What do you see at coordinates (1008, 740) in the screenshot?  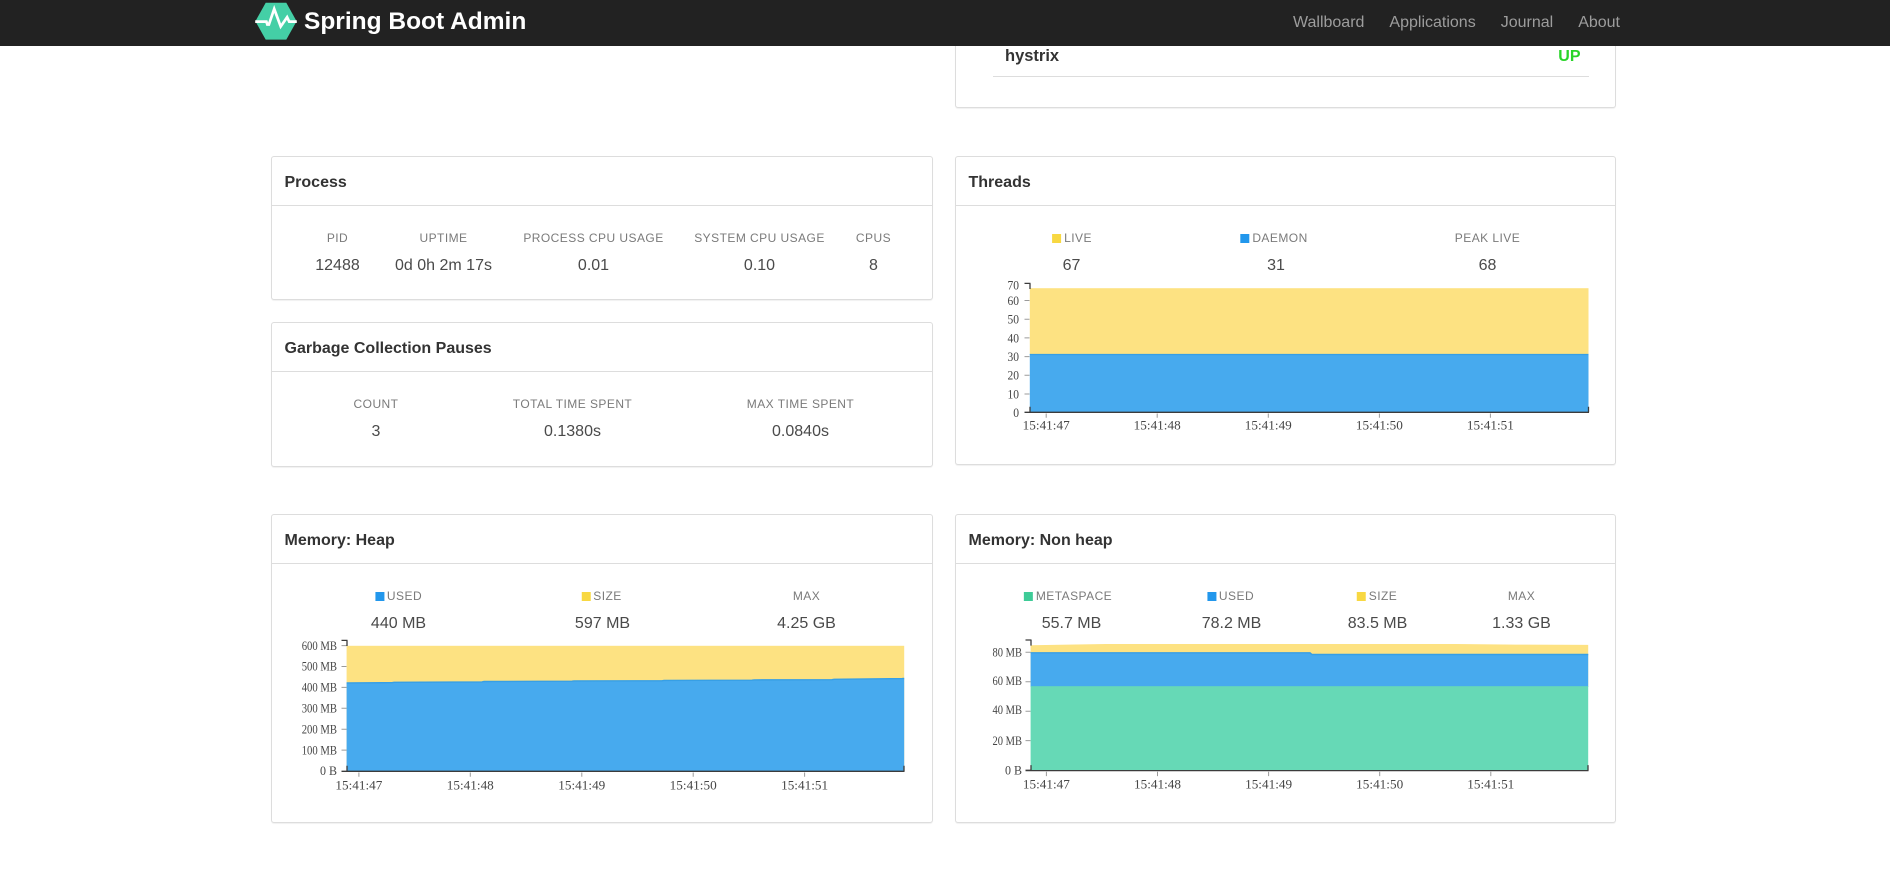 I see `svg-text: 20 MB` at bounding box center [1008, 740].